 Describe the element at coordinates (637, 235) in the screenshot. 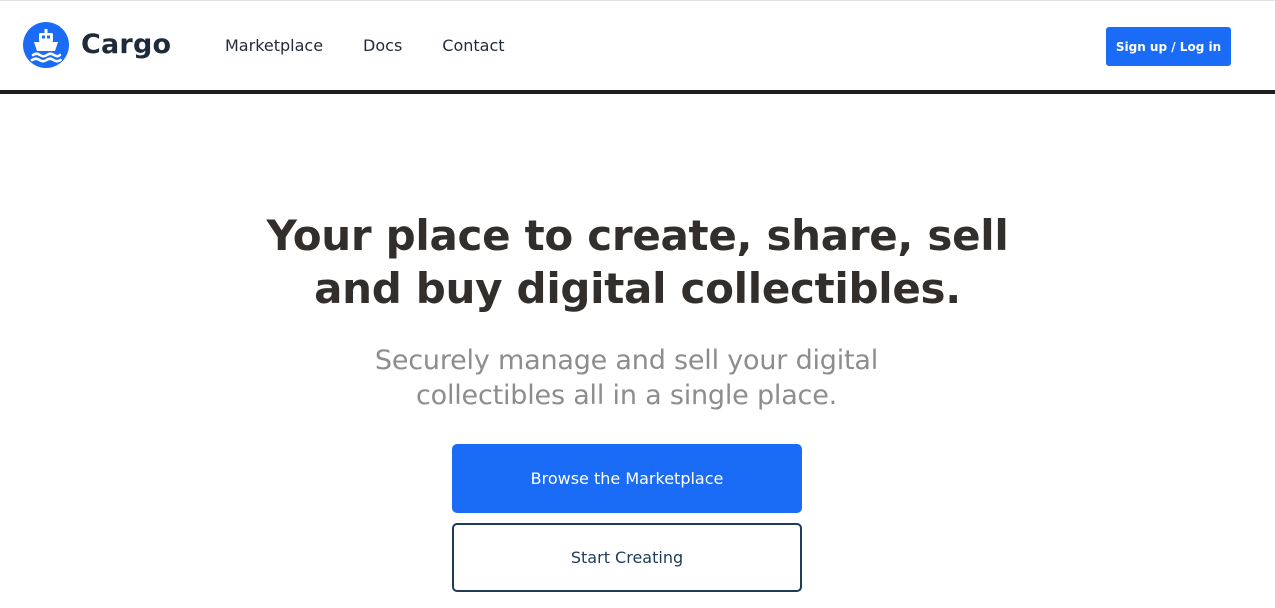

I see `hero-title-line-1: Your place to create, share, sell` at that location.